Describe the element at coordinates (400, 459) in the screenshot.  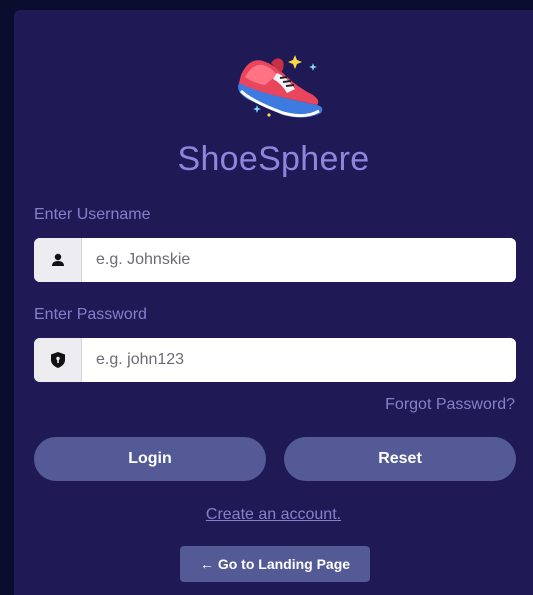
I see `reset-button: Reset` at that location.